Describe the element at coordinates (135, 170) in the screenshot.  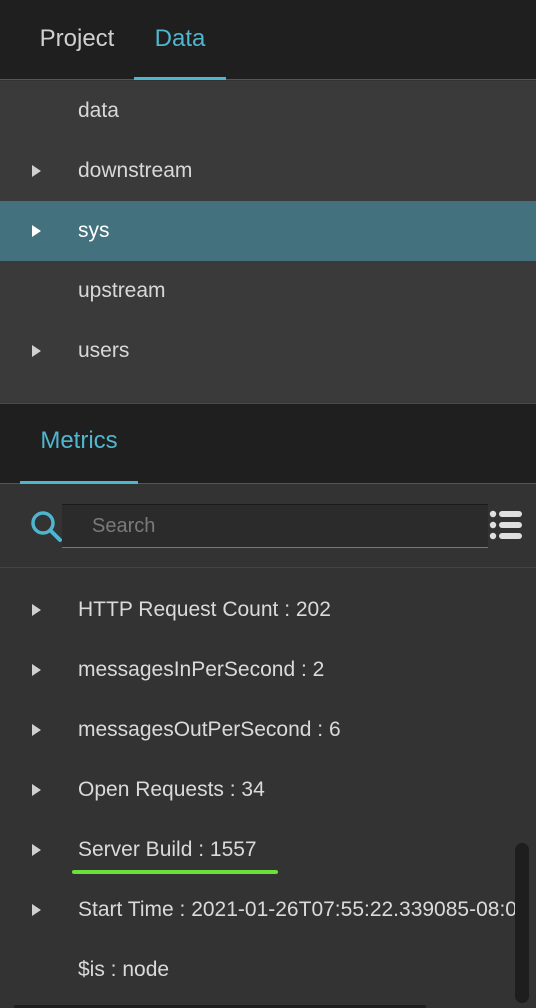
I see `tree-item-label: downstream` at that location.